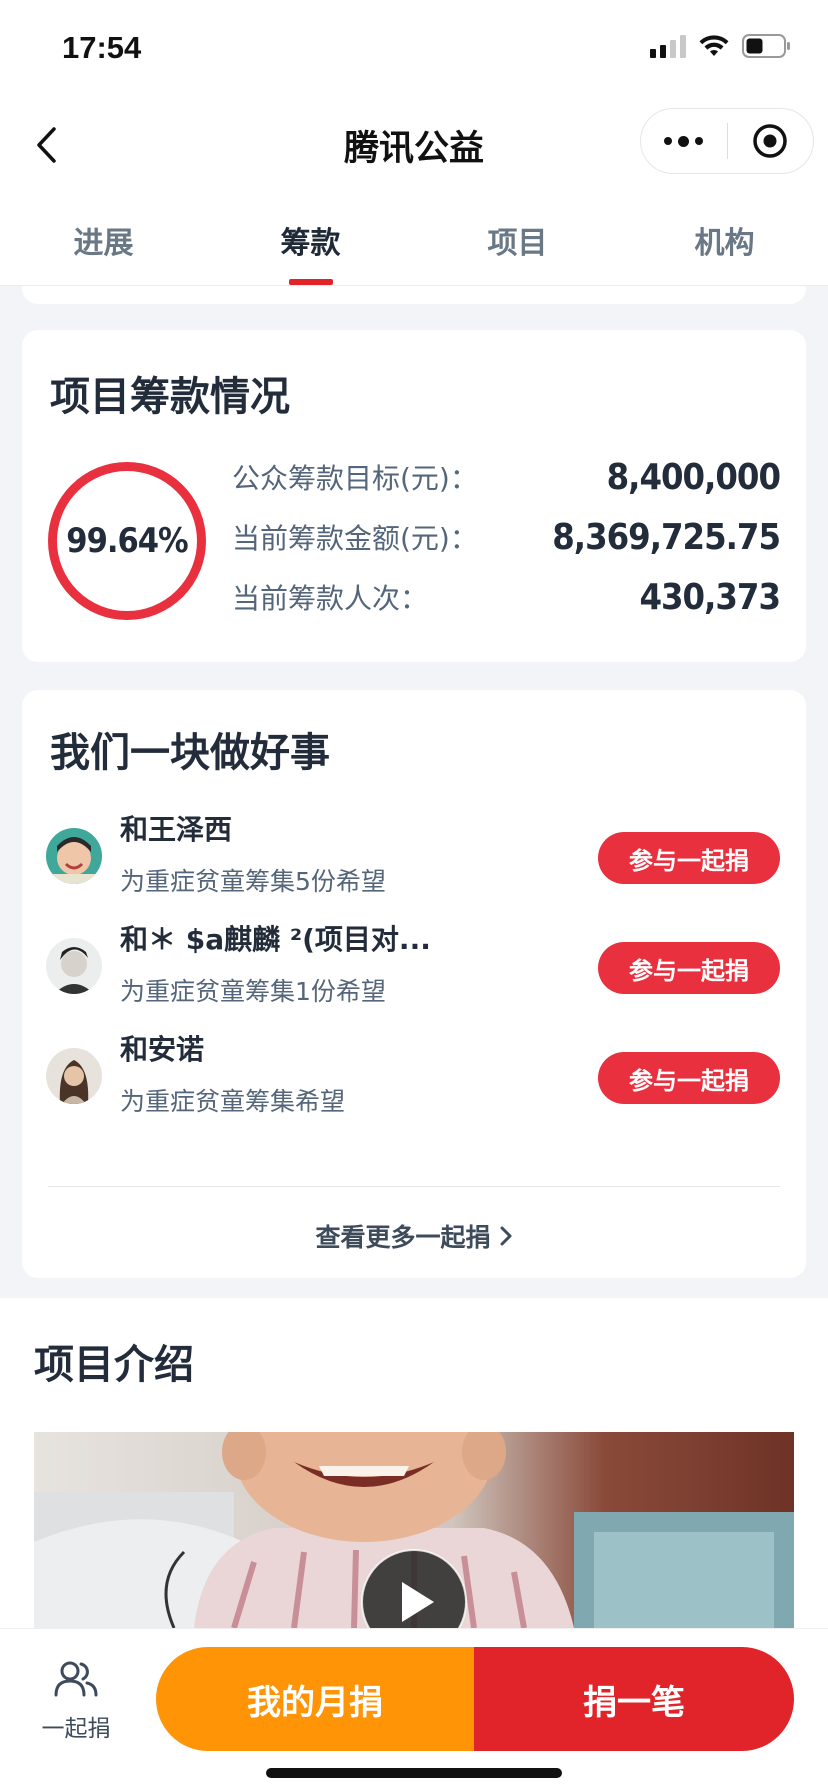  I want to click on list-item: 和＊ $a麒麟 ²(项目对... 为重症贫童筹集1份希望 参与一起捐, so click(414, 967).